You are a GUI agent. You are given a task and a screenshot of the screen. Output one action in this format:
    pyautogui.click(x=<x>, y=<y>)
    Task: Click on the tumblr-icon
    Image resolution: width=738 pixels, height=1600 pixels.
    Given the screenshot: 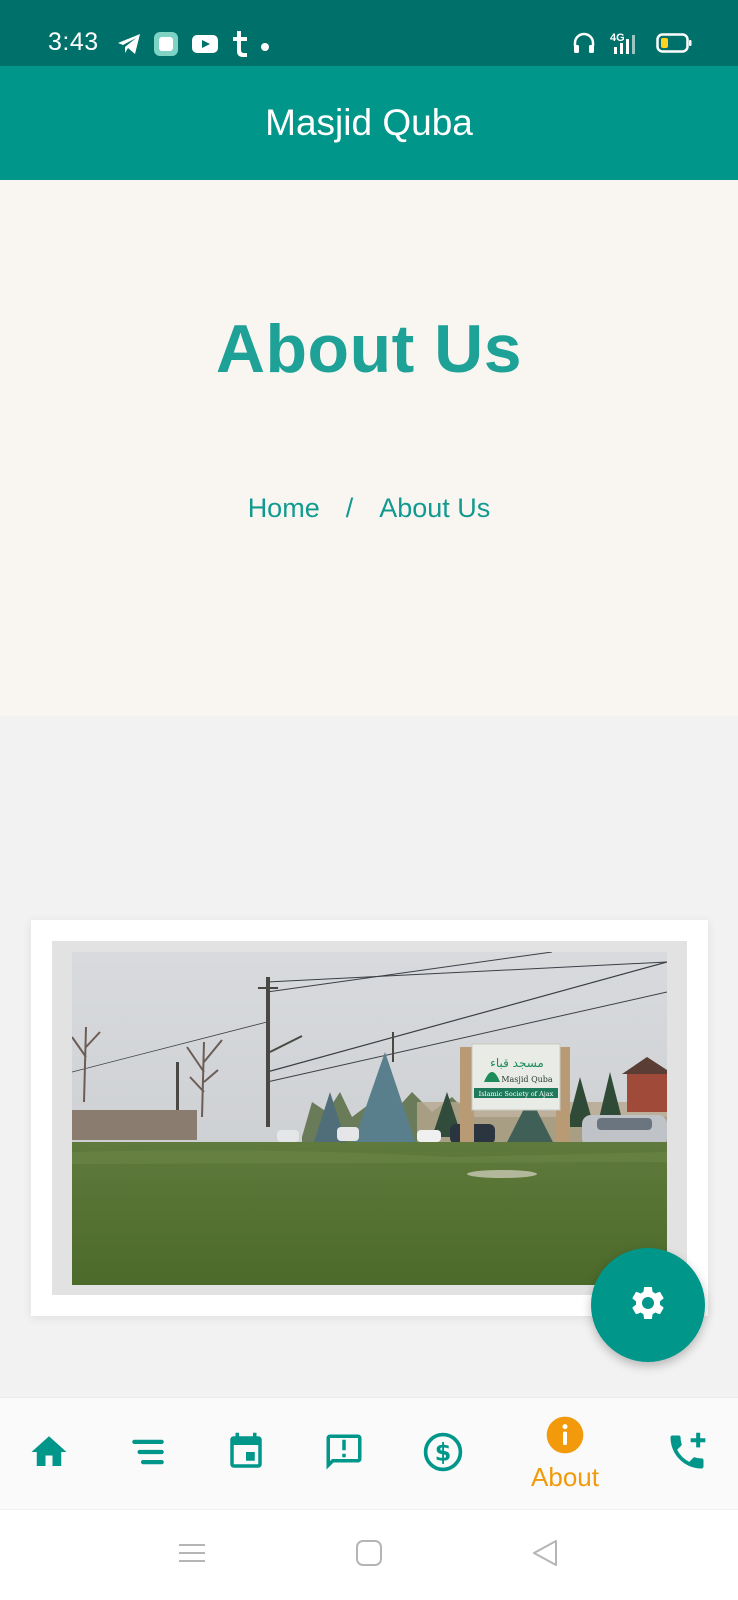 What is the action you would take?
    pyautogui.click(x=240, y=46)
    